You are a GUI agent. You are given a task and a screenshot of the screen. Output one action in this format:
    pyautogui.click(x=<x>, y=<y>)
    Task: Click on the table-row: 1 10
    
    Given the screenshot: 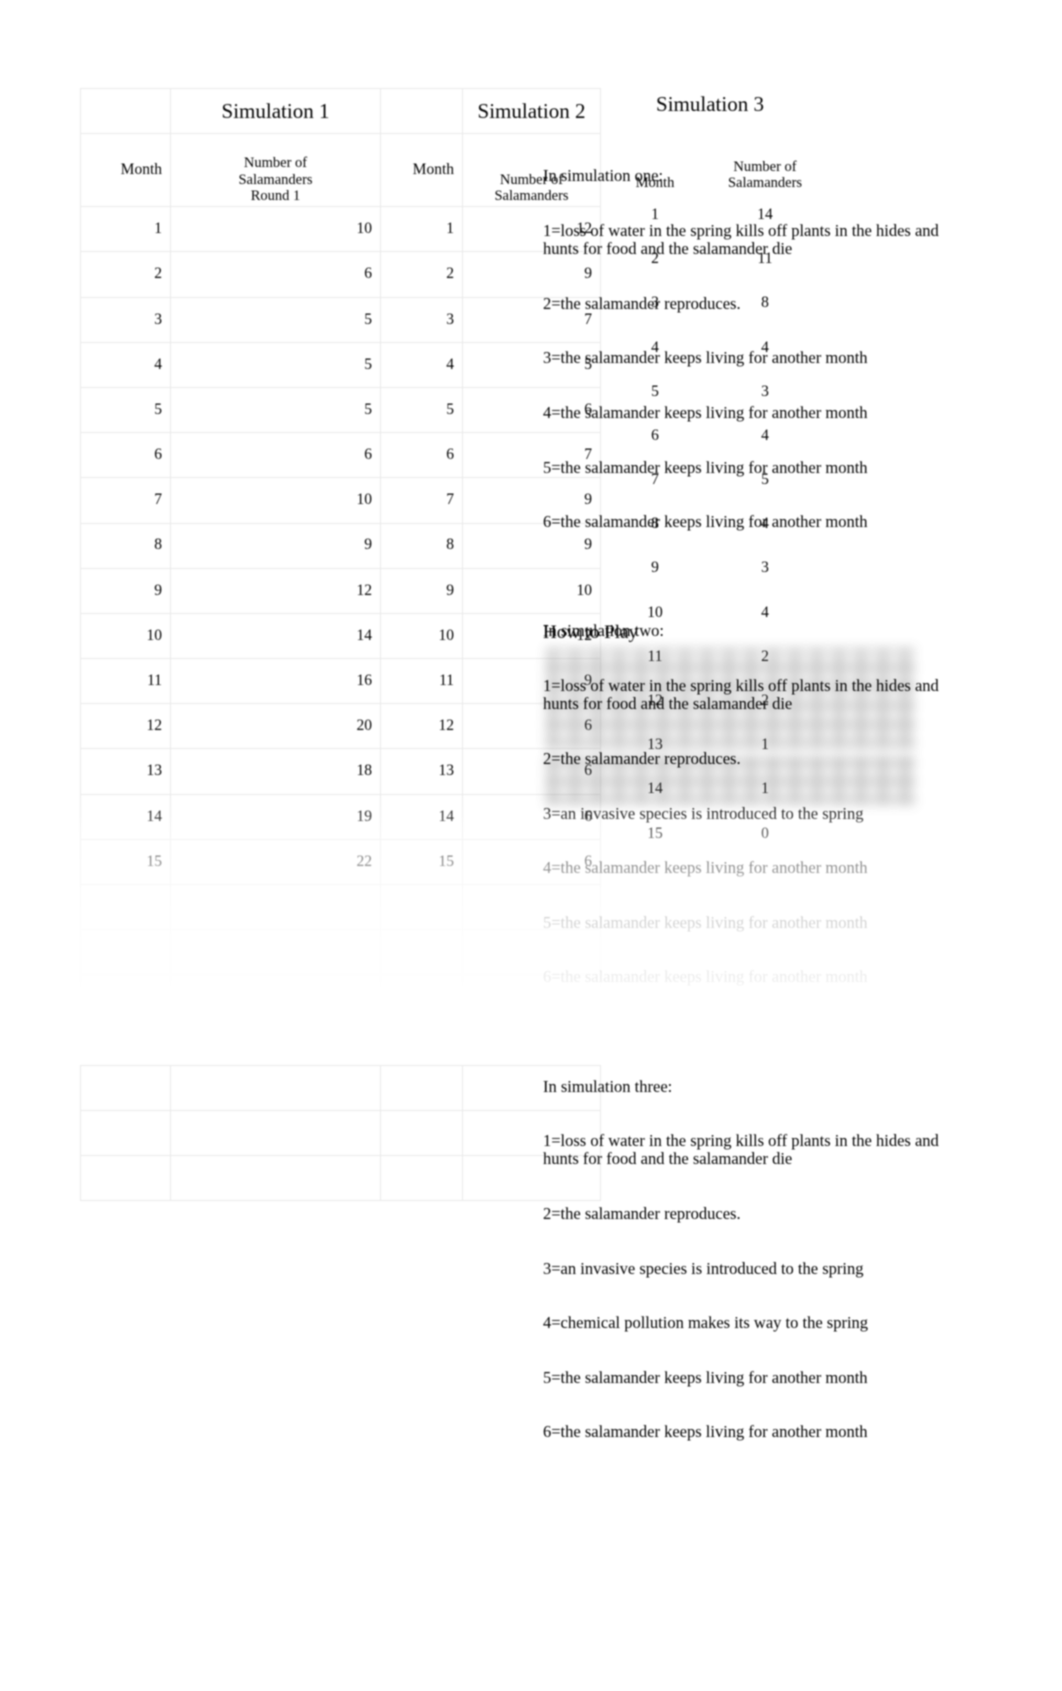 What is the action you would take?
    pyautogui.click(x=230, y=229)
    